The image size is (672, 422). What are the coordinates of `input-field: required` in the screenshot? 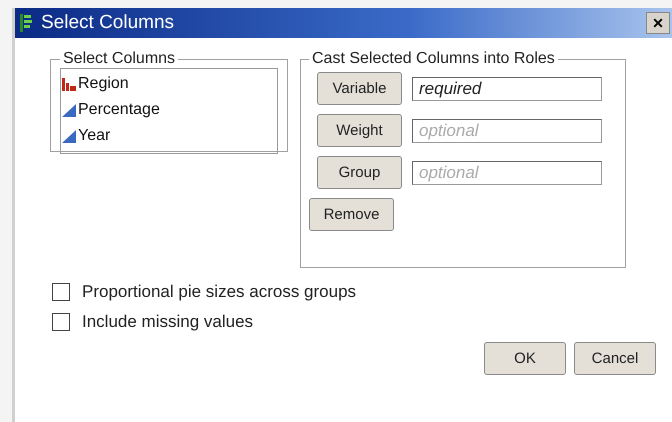 It's located at (507, 88).